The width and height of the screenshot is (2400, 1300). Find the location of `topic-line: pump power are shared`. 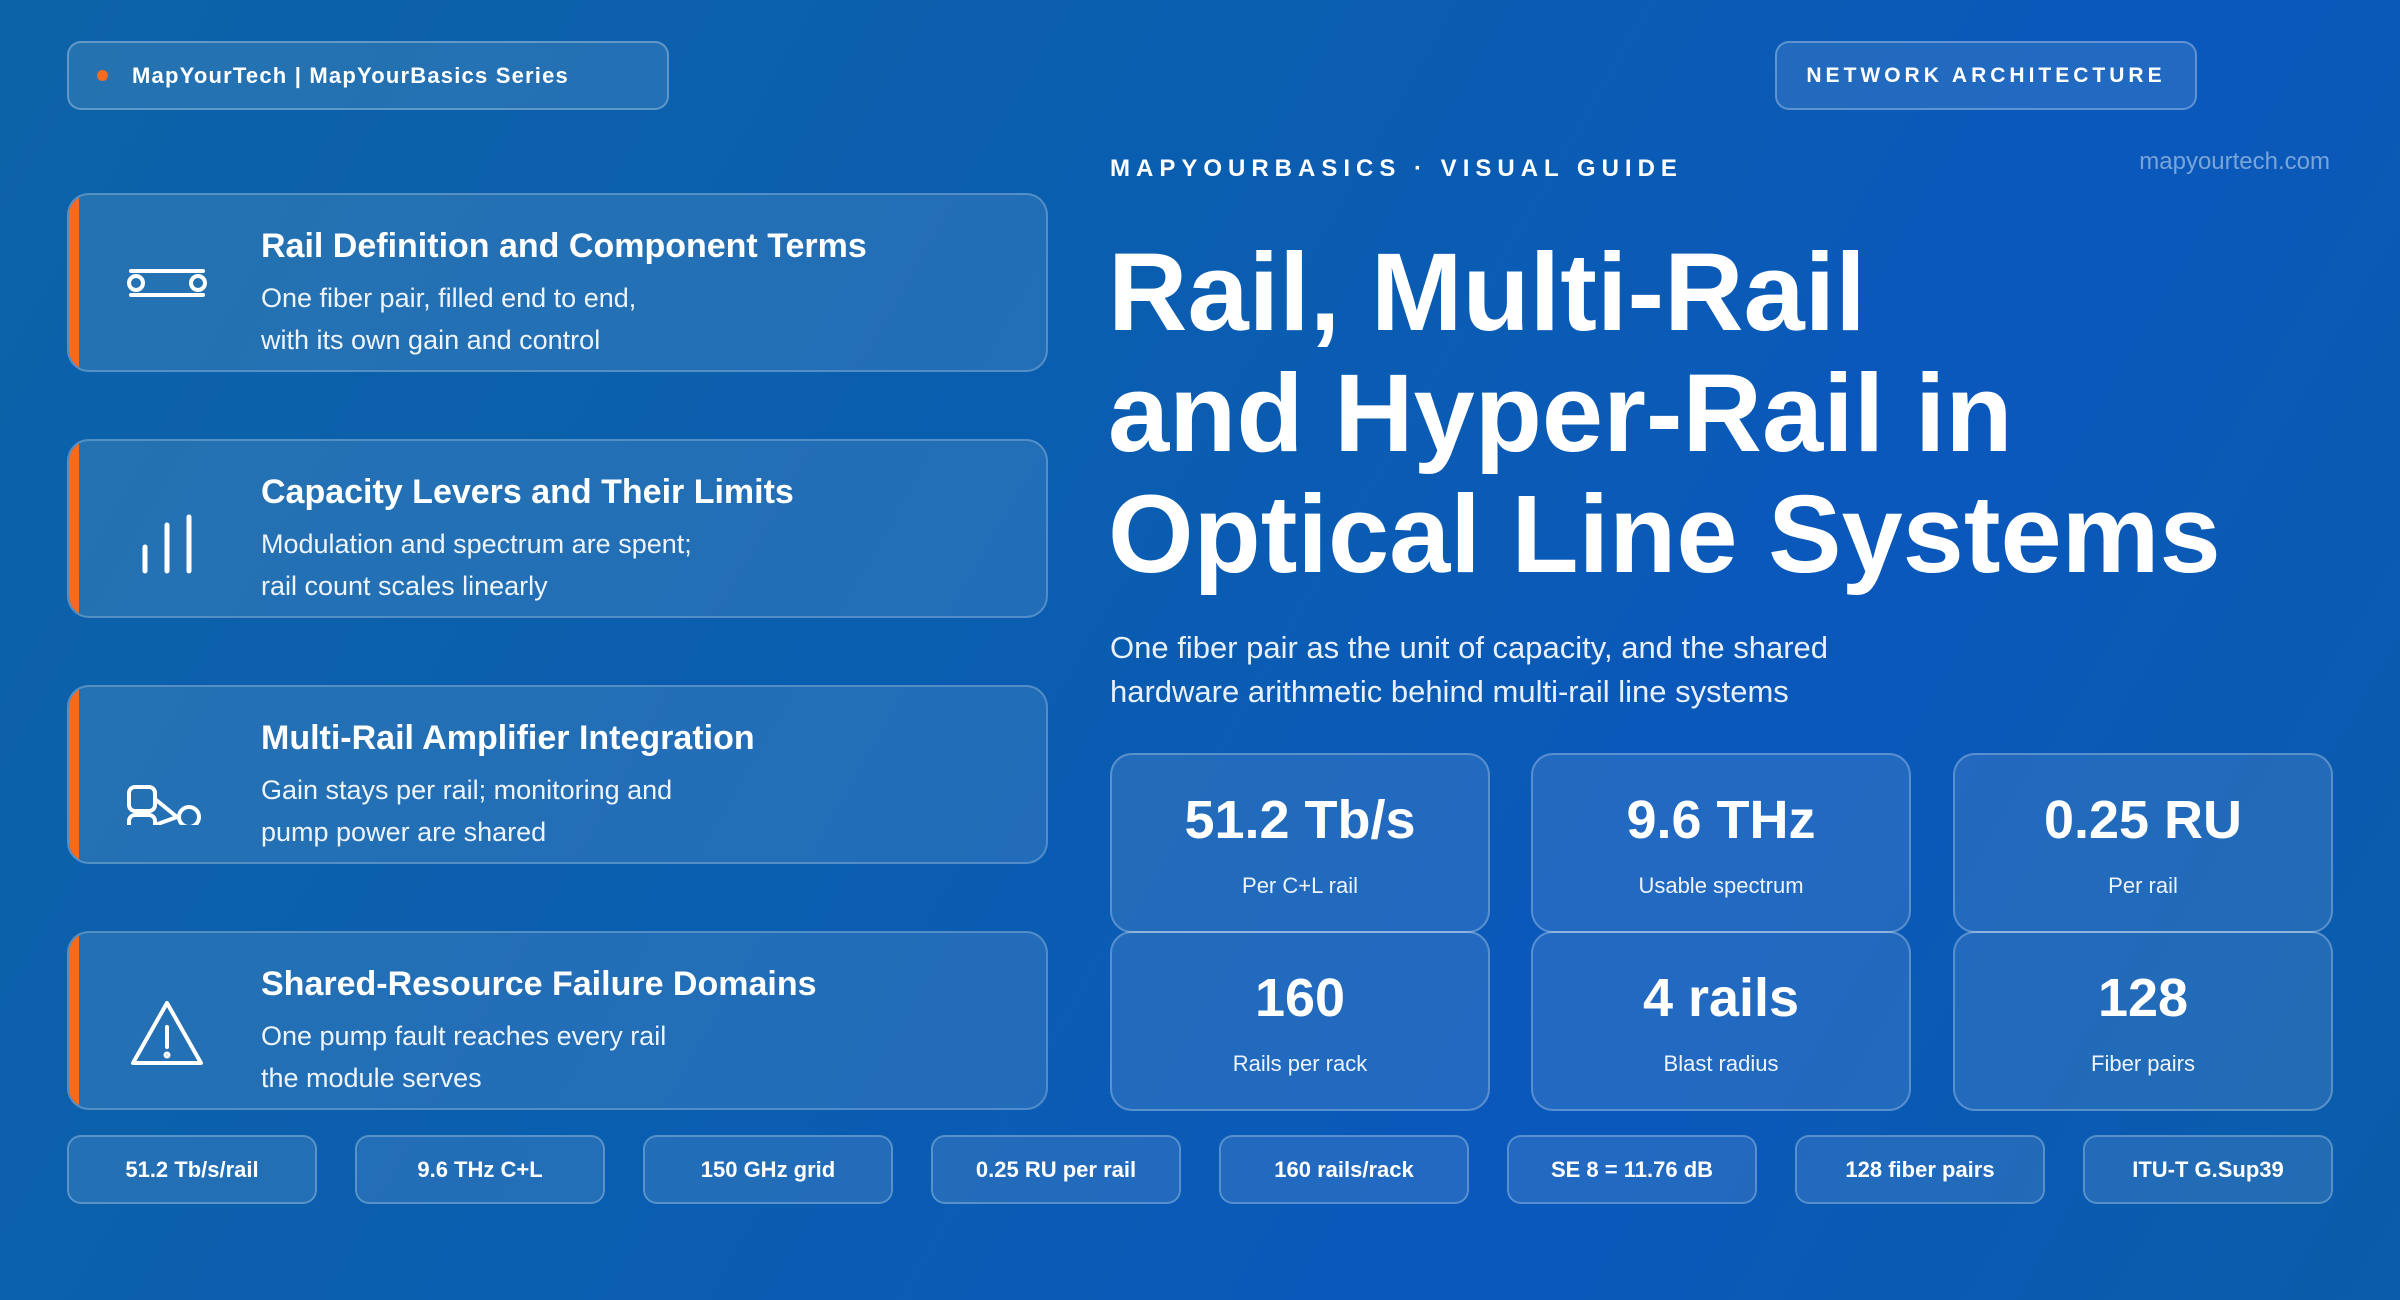

topic-line: pump power are shared is located at coordinates (404, 832).